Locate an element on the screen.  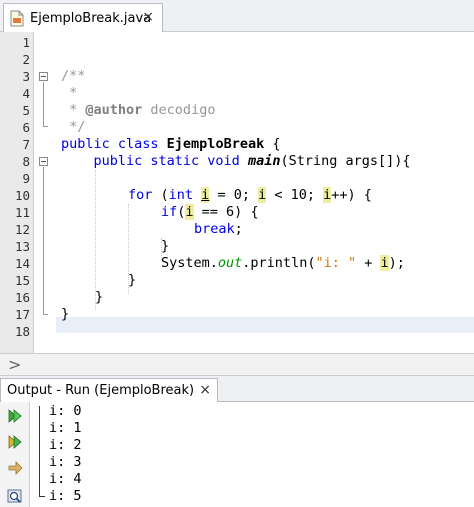
code-line-6: */ is located at coordinates (73, 127).